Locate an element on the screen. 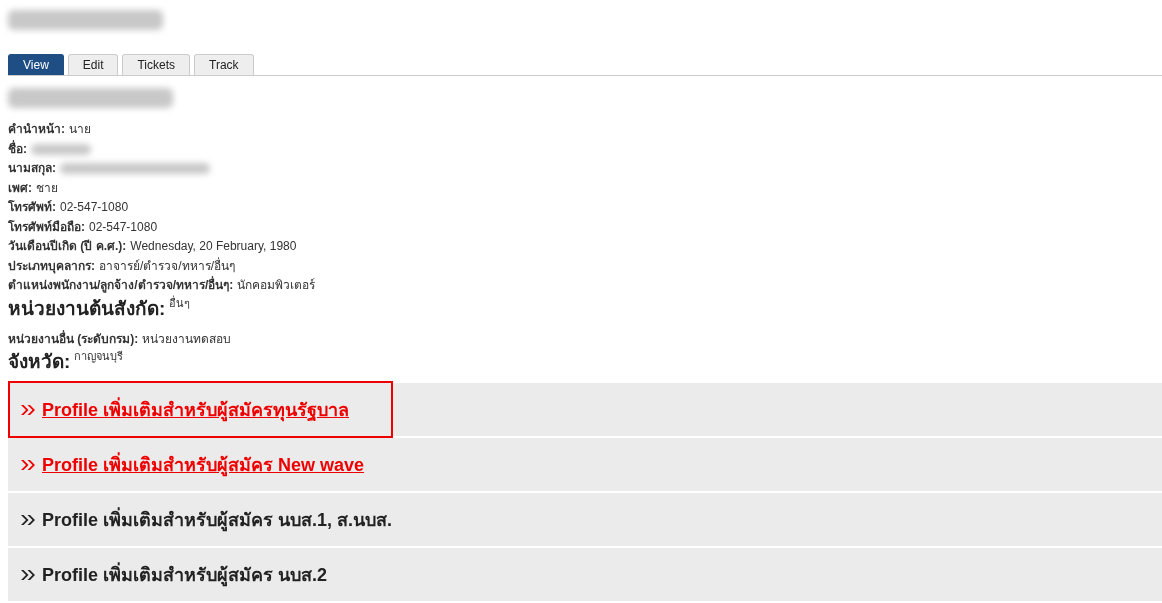 This screenshot has width=1162, height=603. field-value: Wednesday, 20 February, 1980 is located at coordinates (213, 246).